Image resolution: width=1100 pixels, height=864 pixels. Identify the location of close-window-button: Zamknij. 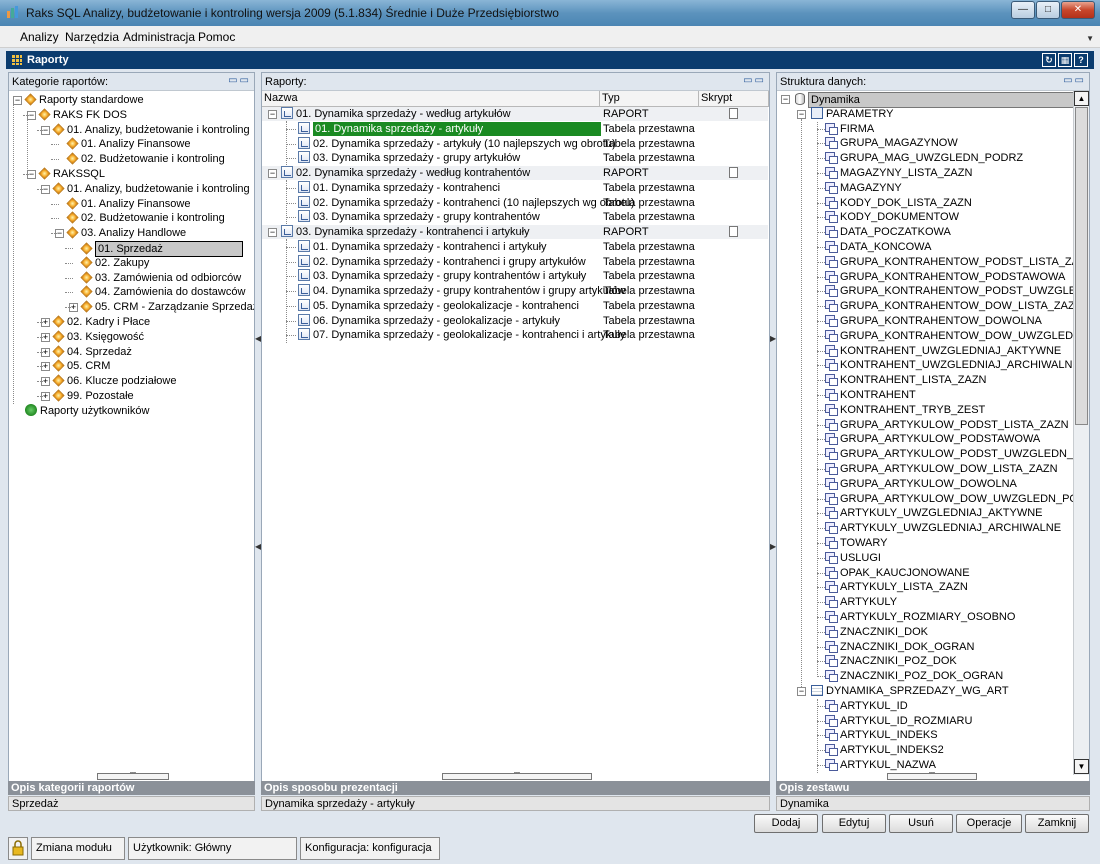
(1057, 823).